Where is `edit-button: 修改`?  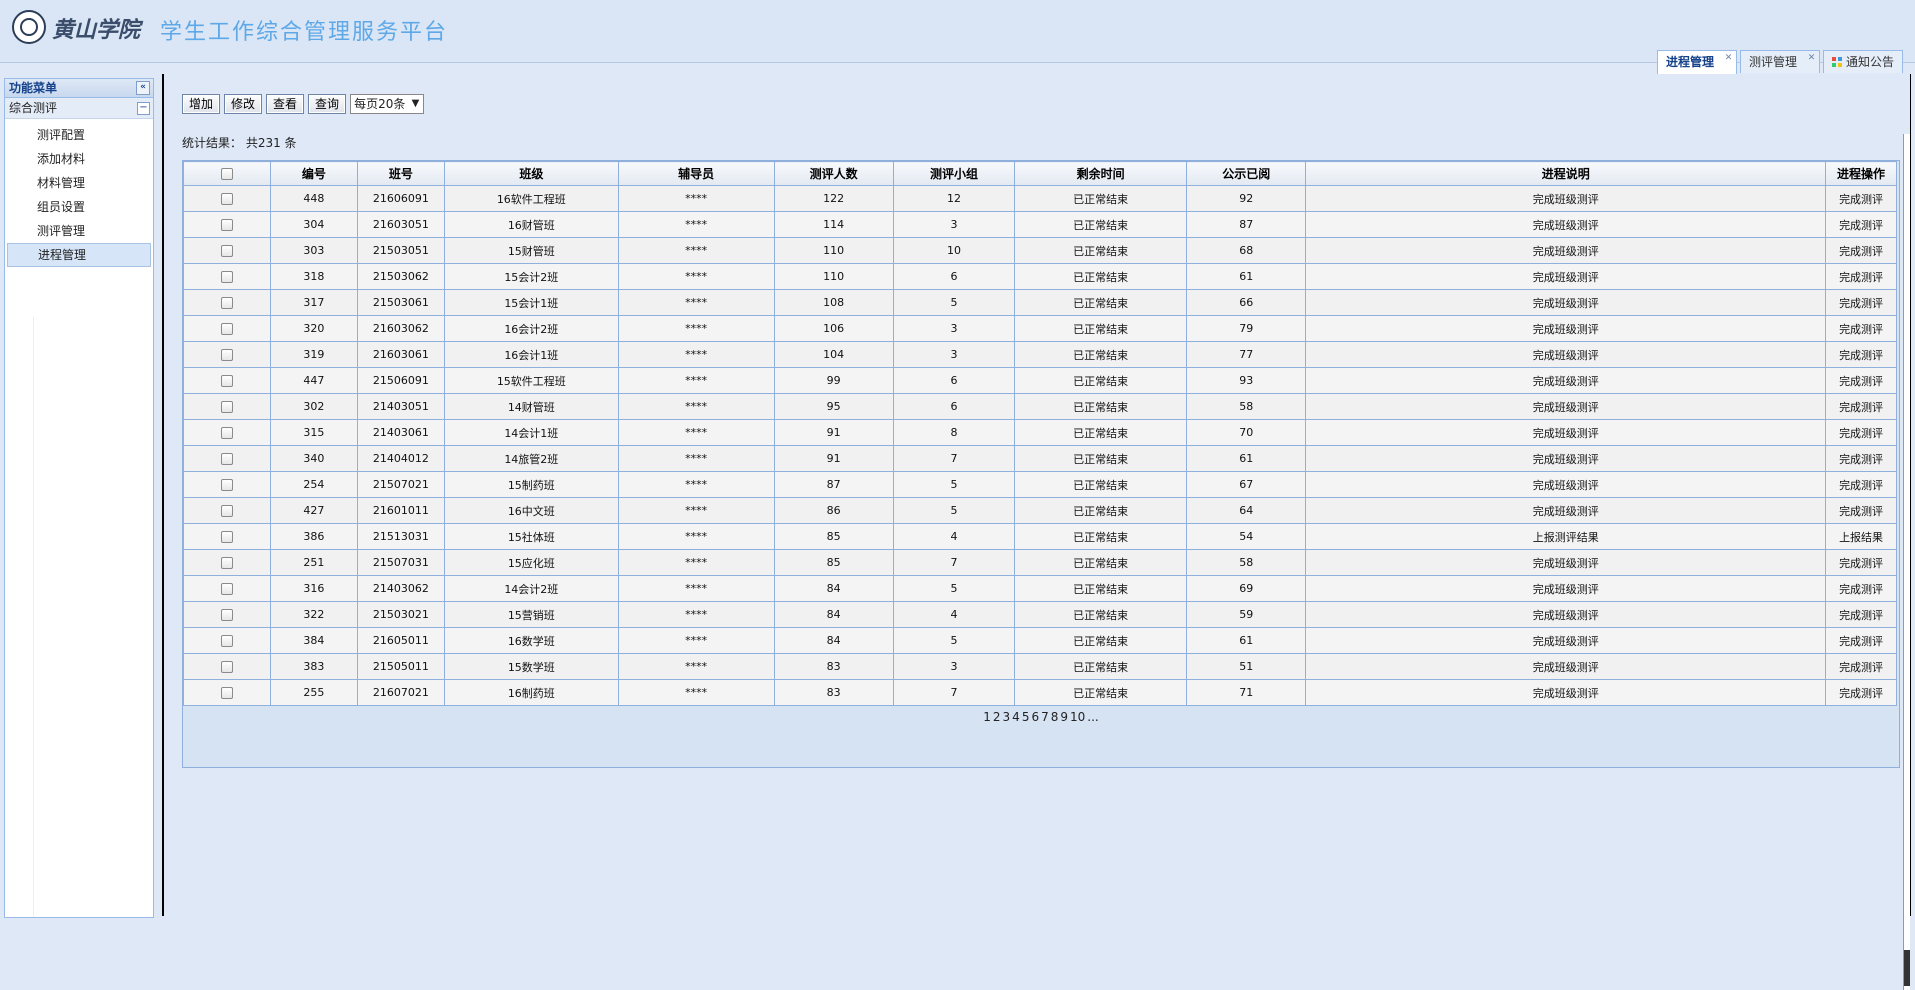 edit-button: 修改 is located at coordinates (243, 104).